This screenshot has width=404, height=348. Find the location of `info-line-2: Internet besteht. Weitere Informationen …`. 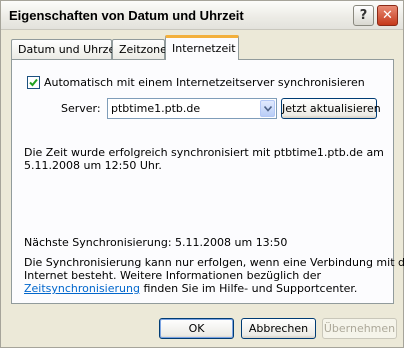

info-line-2: Internet besteht. Weitere Informationen … is located at coordinates (172, 275).